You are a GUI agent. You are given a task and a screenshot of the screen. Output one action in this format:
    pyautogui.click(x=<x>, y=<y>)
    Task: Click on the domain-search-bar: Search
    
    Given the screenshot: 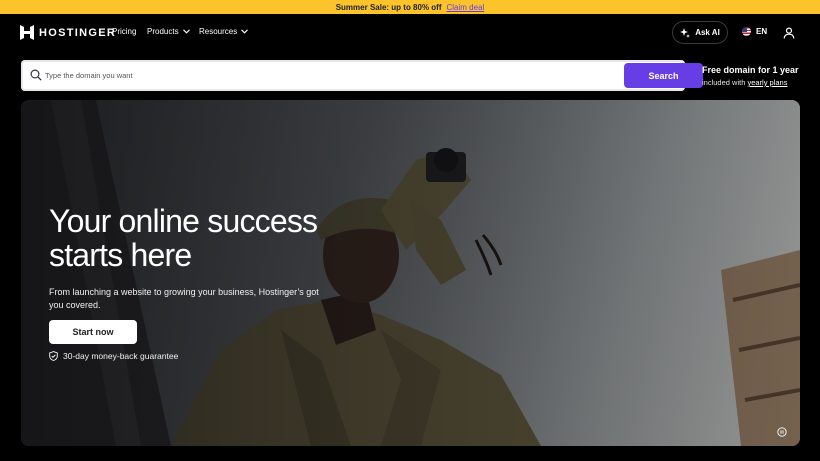 What is the action you would take?
    pyautogui.click(x=362, y=75)
    